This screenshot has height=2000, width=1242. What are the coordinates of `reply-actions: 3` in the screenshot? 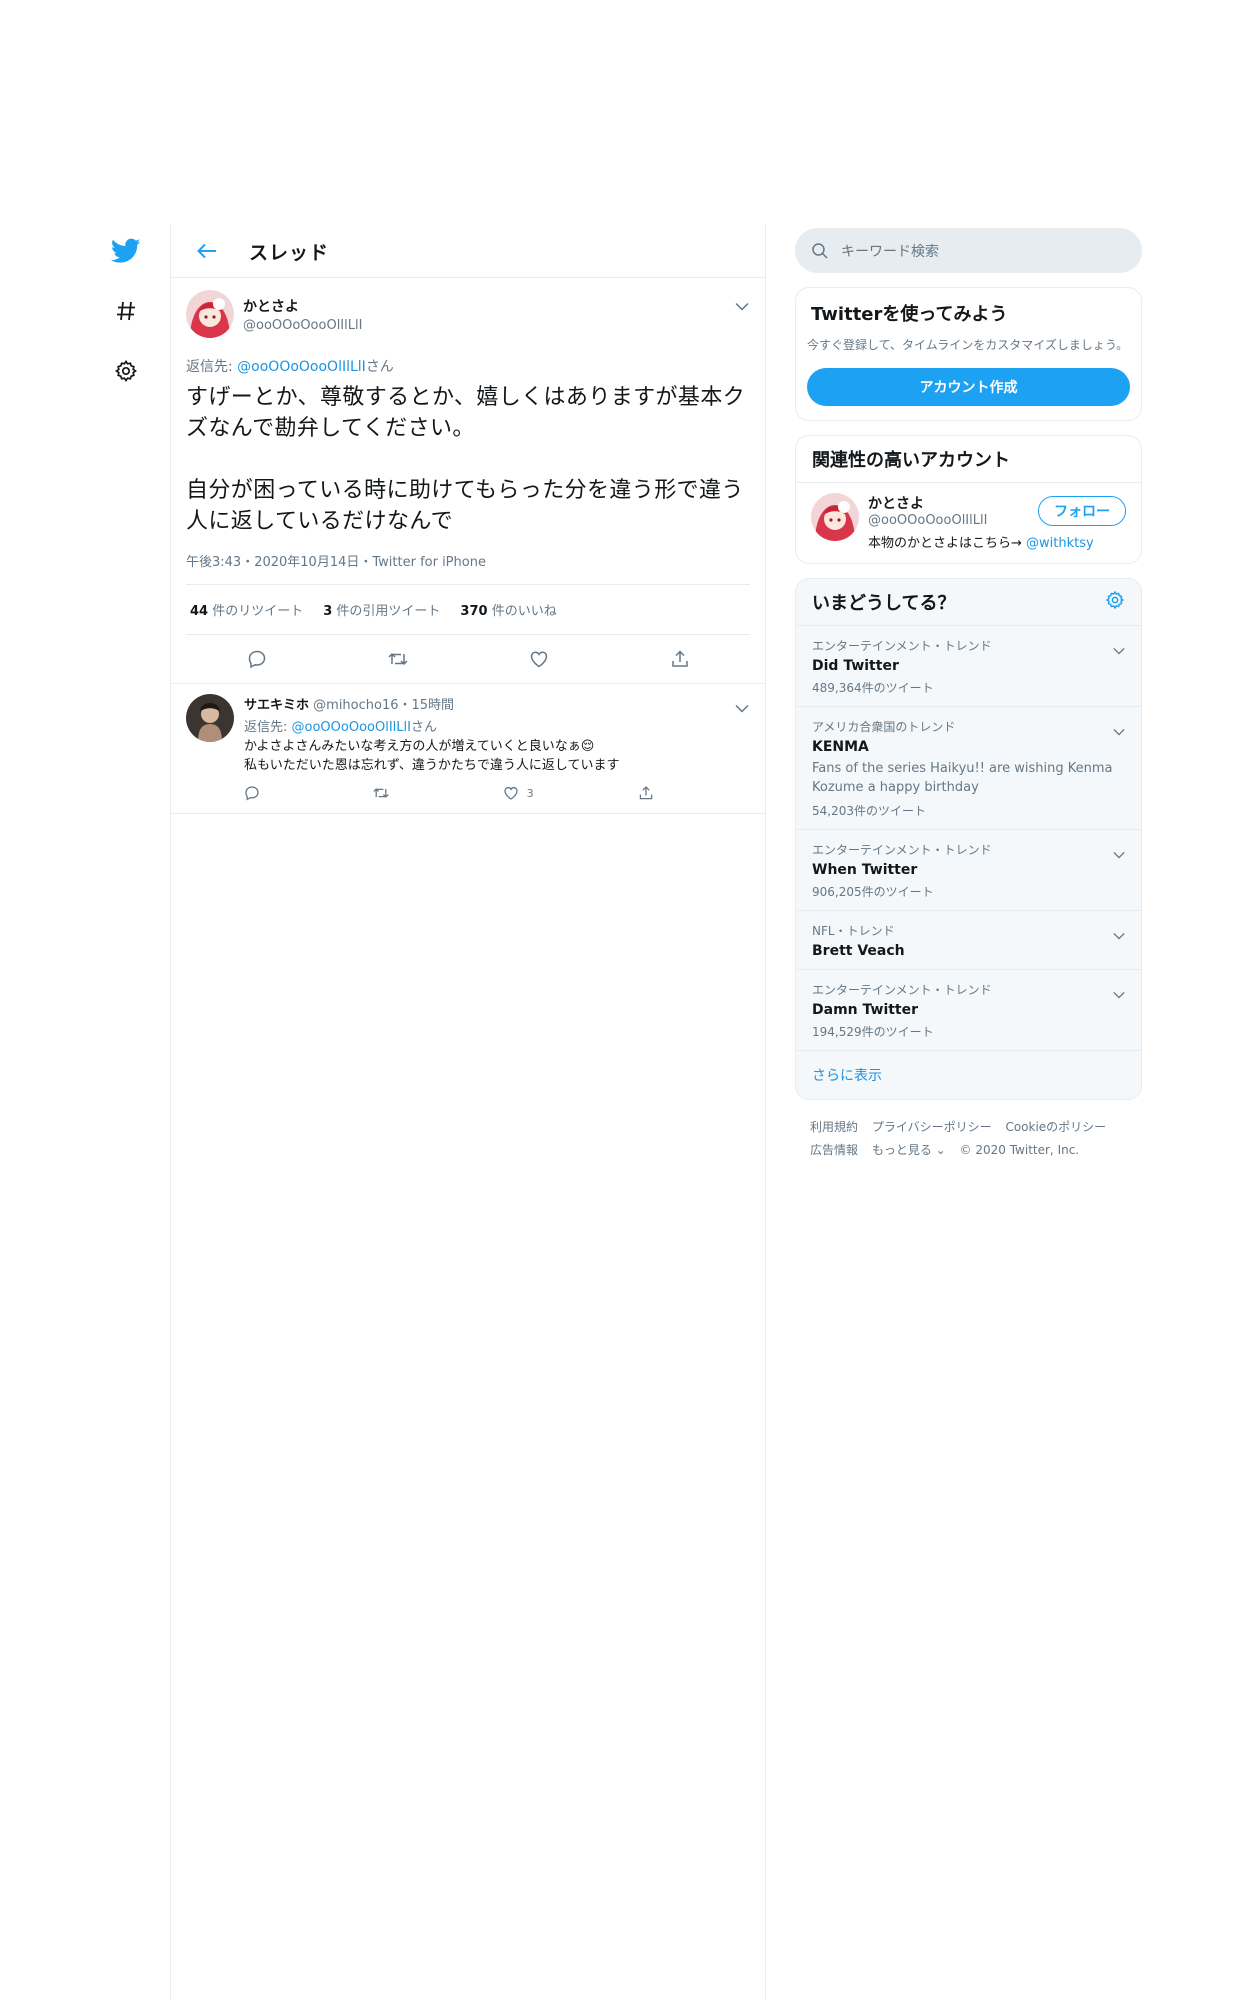 It's located at (453, 793).